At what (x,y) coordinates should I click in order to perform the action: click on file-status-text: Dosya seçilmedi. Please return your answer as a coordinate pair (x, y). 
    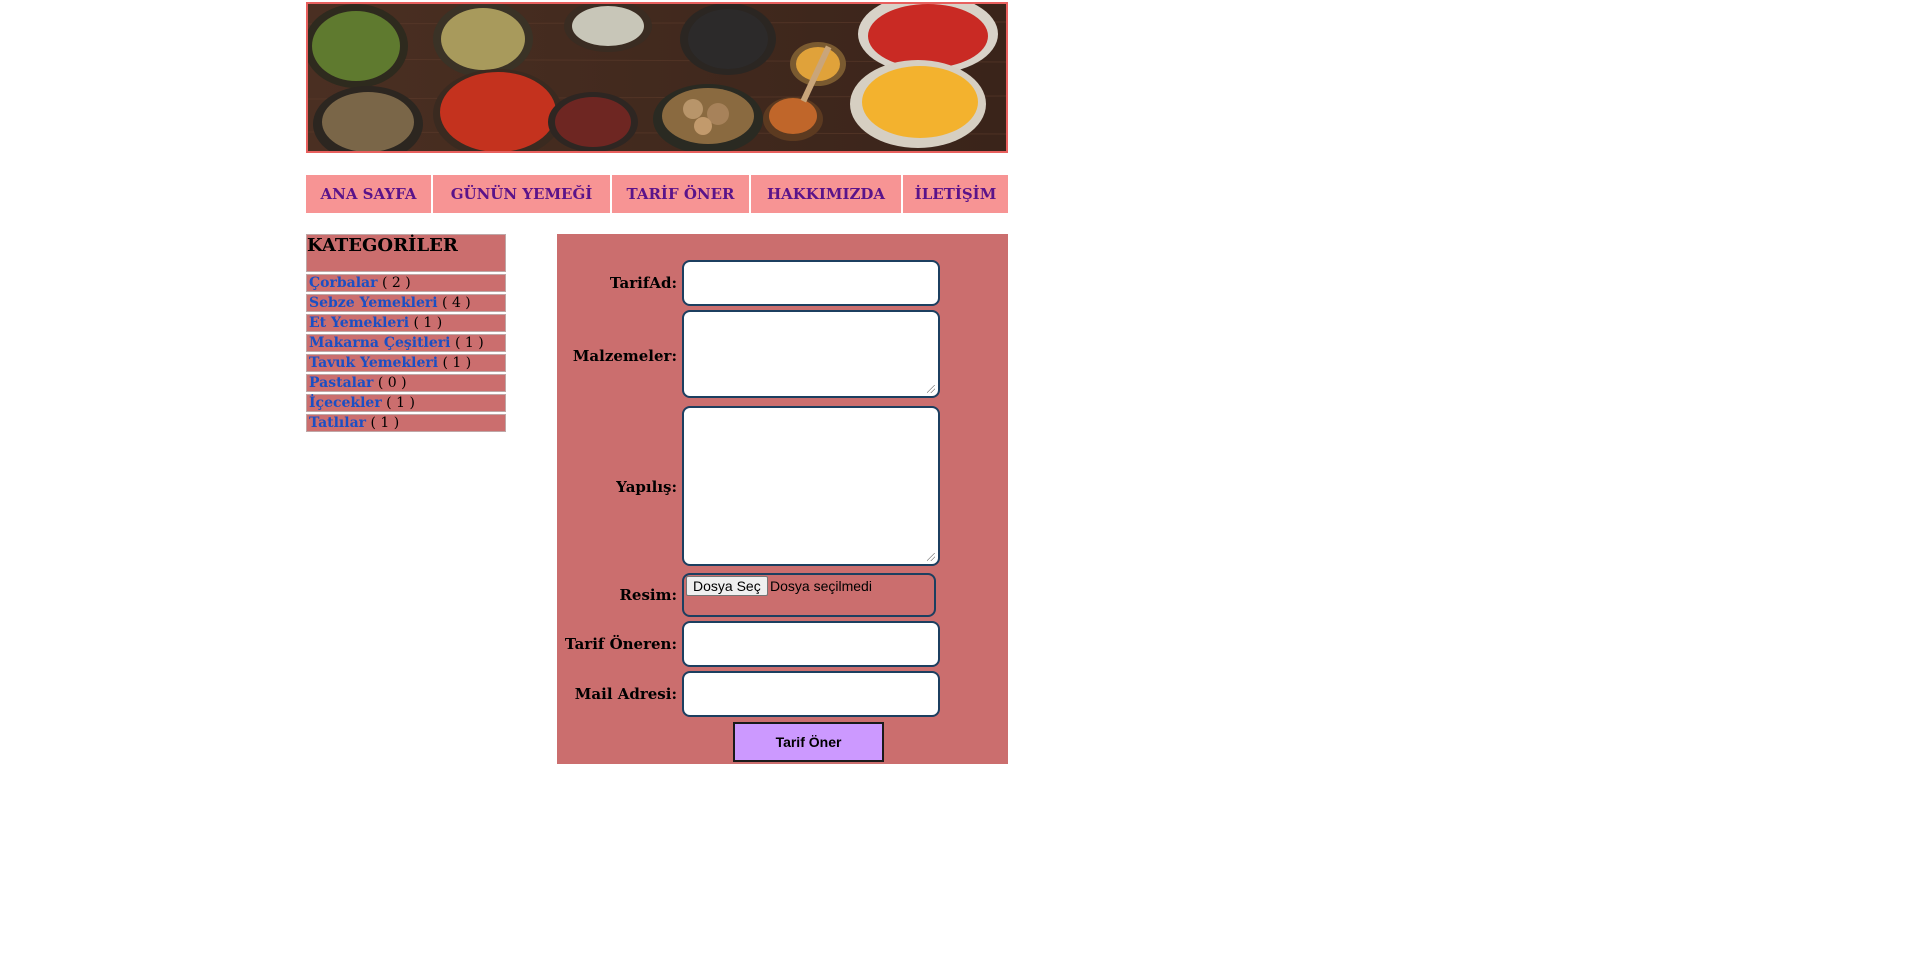
    Looking at the image, I should click on (821, 586).